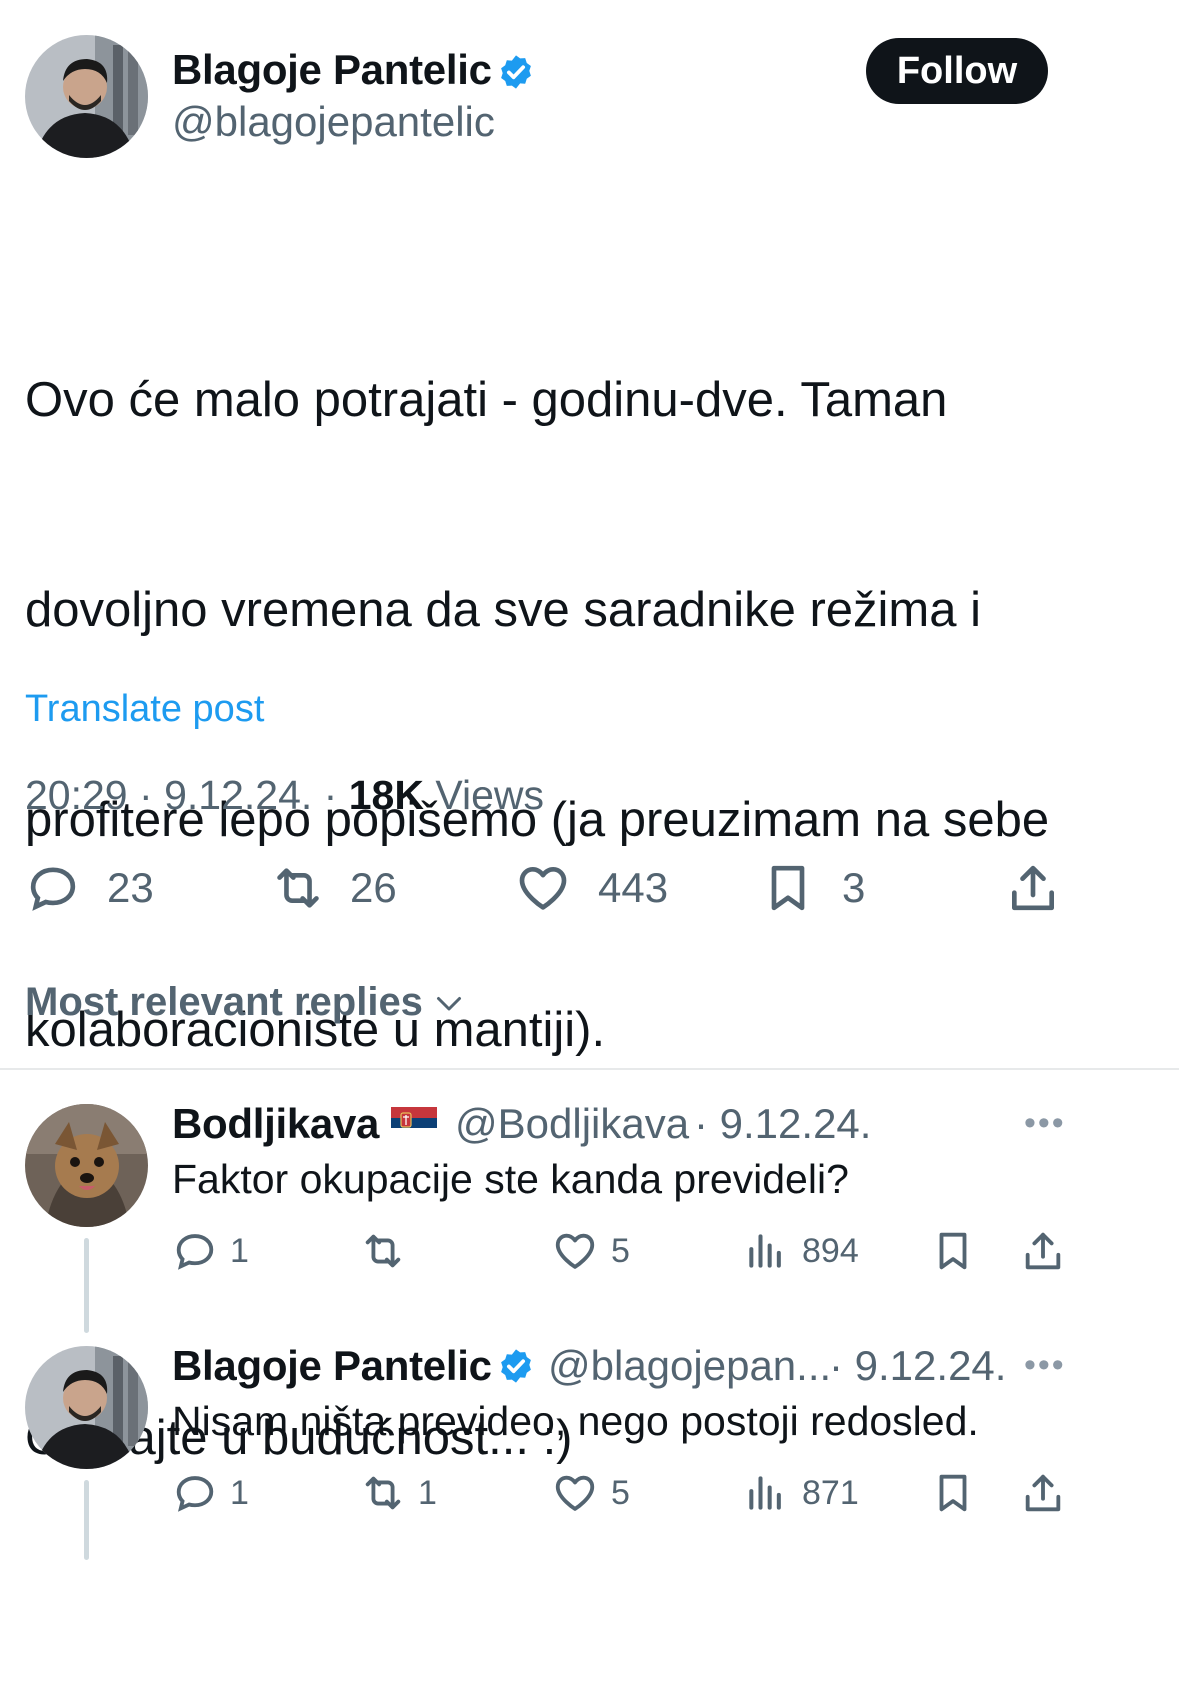  I want to click on divider, so click(589, 1069).